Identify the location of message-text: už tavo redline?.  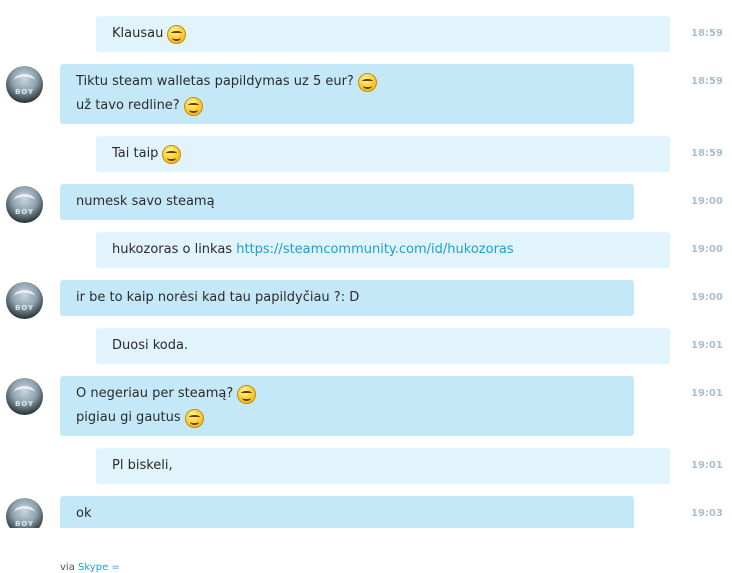
(128, 105).